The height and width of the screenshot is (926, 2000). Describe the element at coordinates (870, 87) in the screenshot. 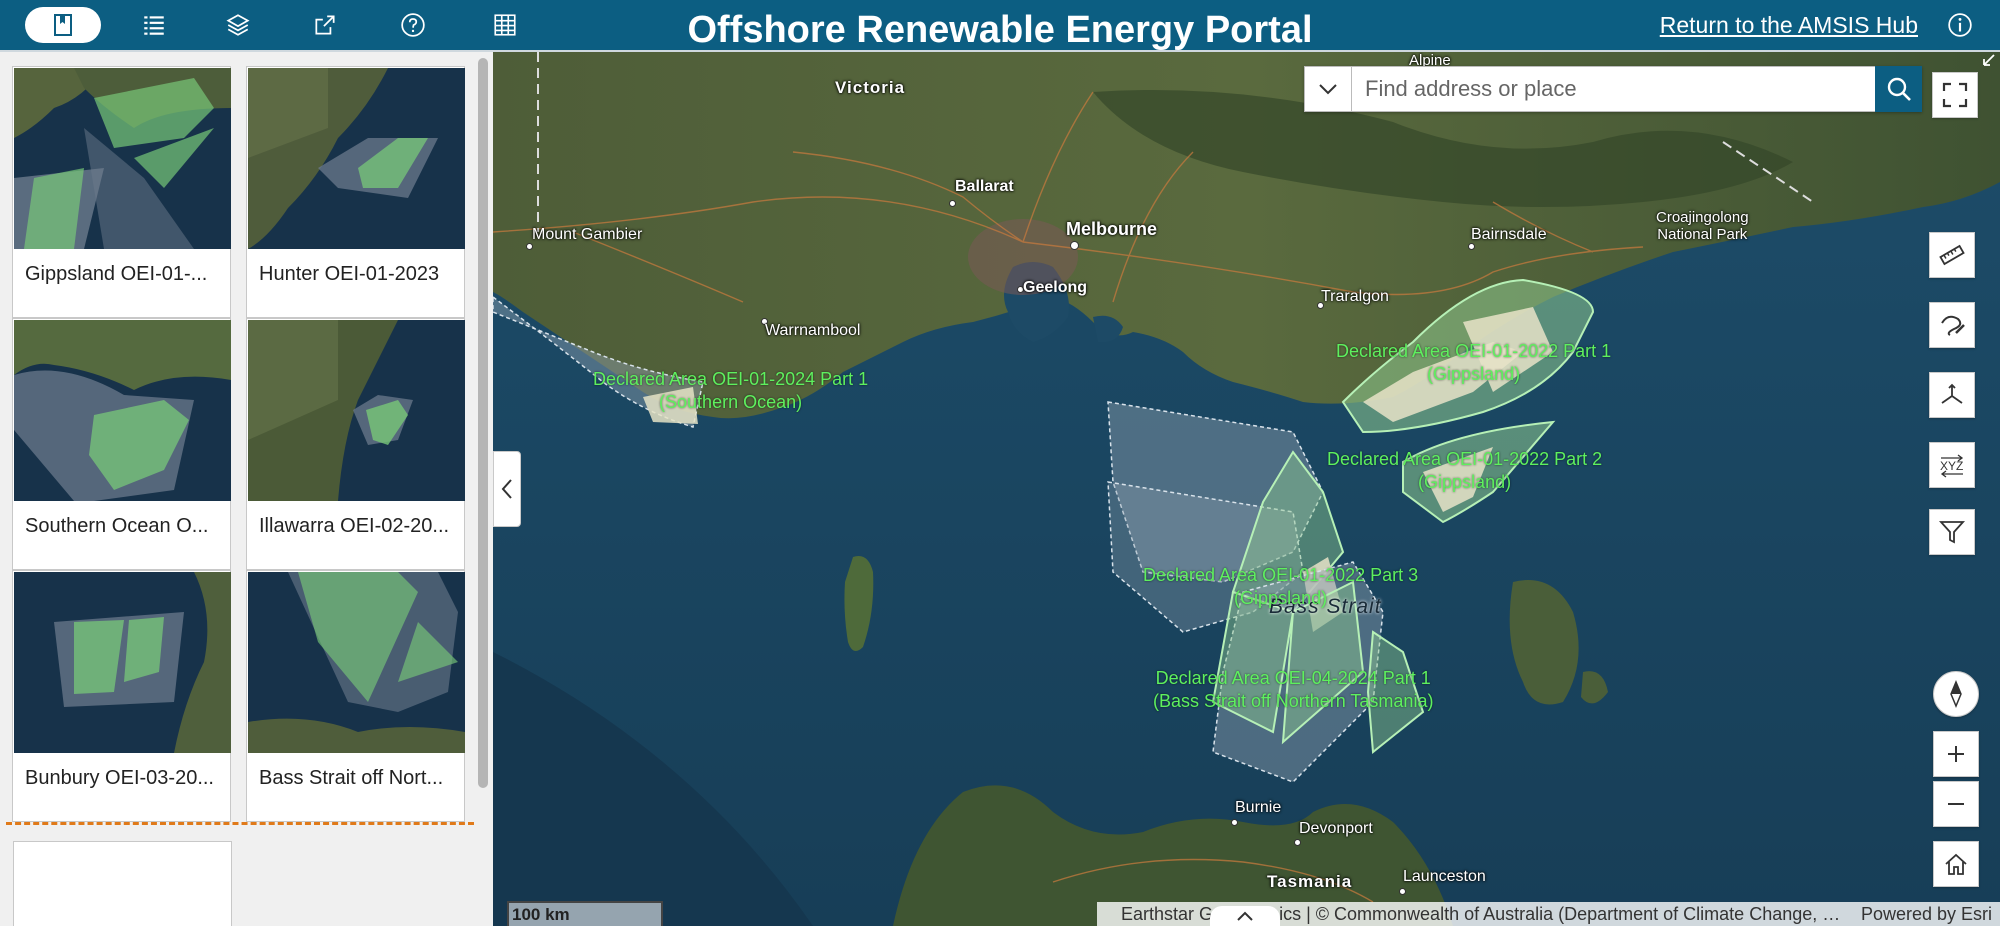

I see `map-label-victoria: Victoria` at that location.